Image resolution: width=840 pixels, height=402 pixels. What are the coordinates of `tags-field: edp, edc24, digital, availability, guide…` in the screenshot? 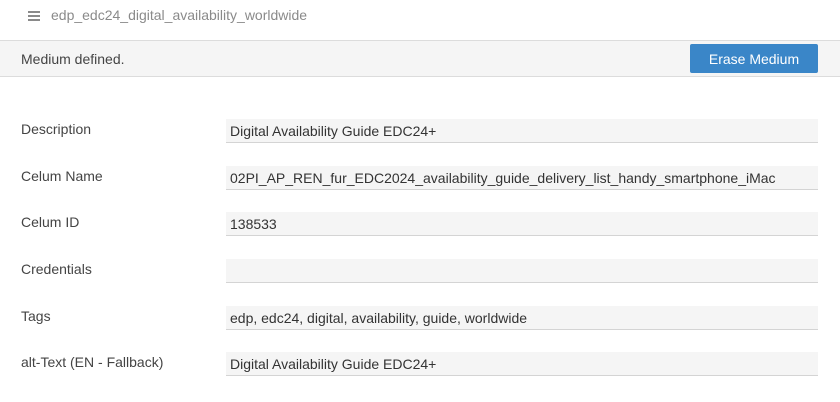 It's located at (522, 318).